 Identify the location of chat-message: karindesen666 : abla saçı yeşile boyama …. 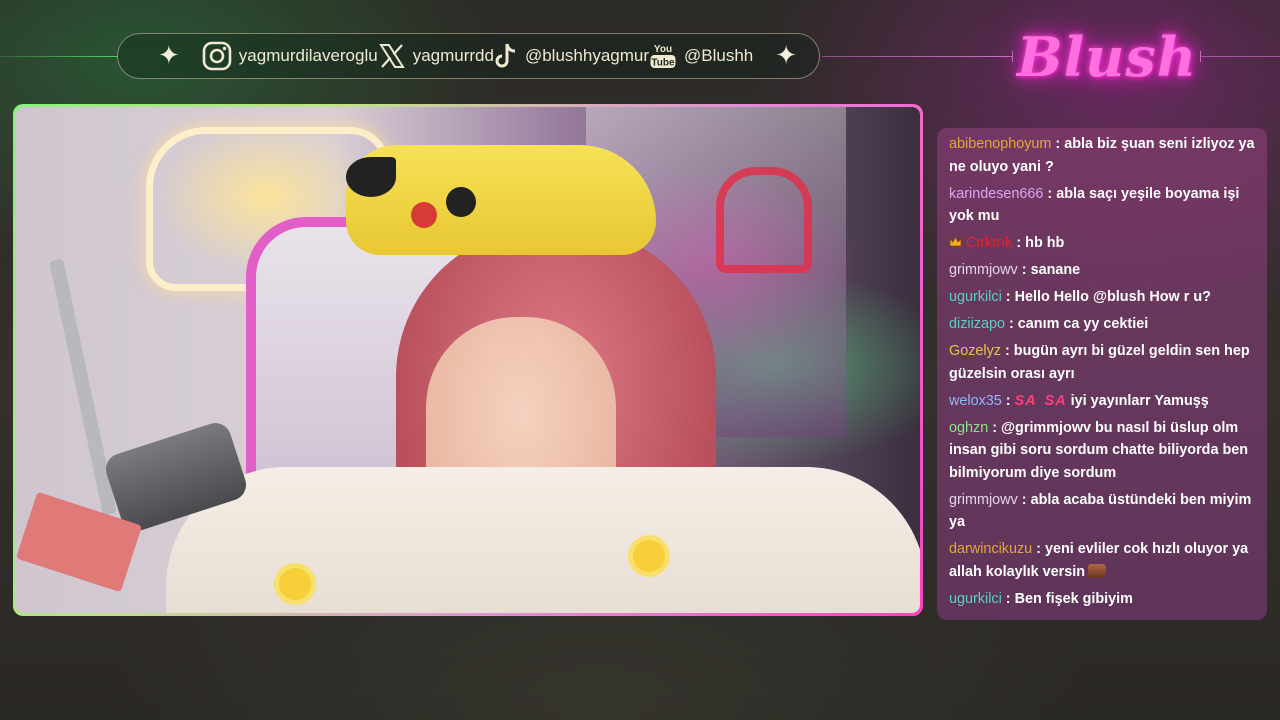
(1094, 205).